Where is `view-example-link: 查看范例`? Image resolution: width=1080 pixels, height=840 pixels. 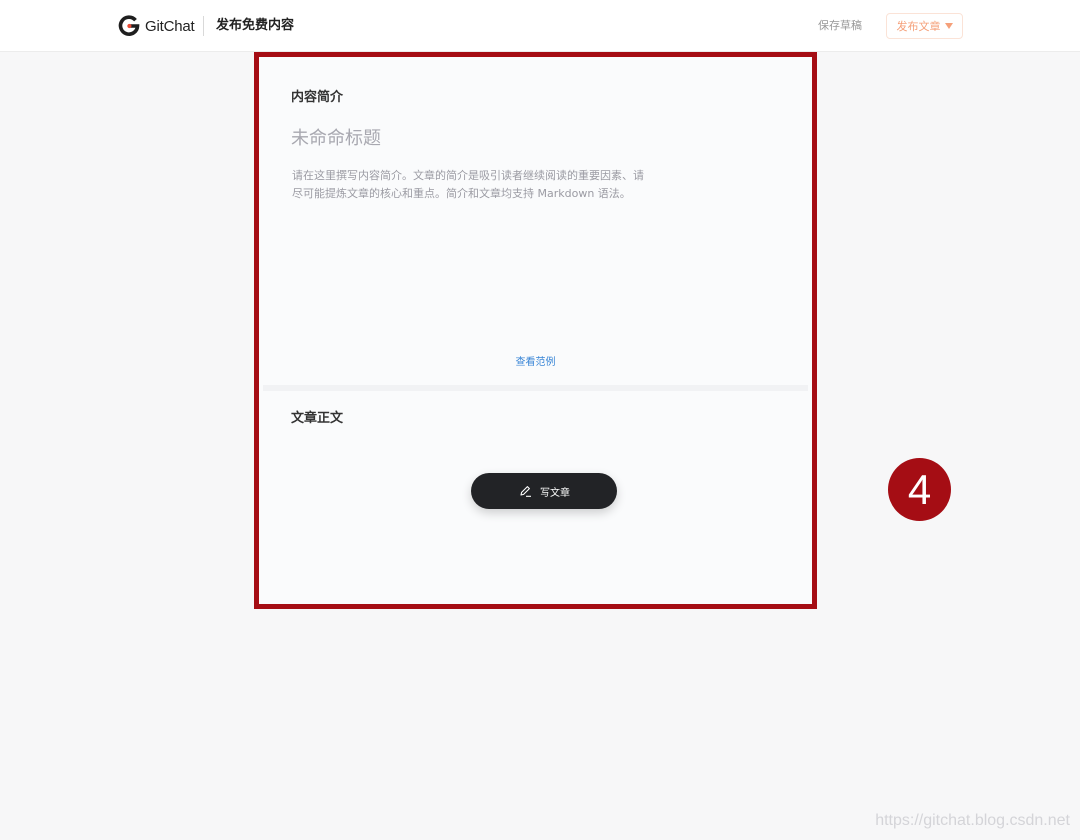
view-example-link: 查看范例 is located at coordinates (535, 360).